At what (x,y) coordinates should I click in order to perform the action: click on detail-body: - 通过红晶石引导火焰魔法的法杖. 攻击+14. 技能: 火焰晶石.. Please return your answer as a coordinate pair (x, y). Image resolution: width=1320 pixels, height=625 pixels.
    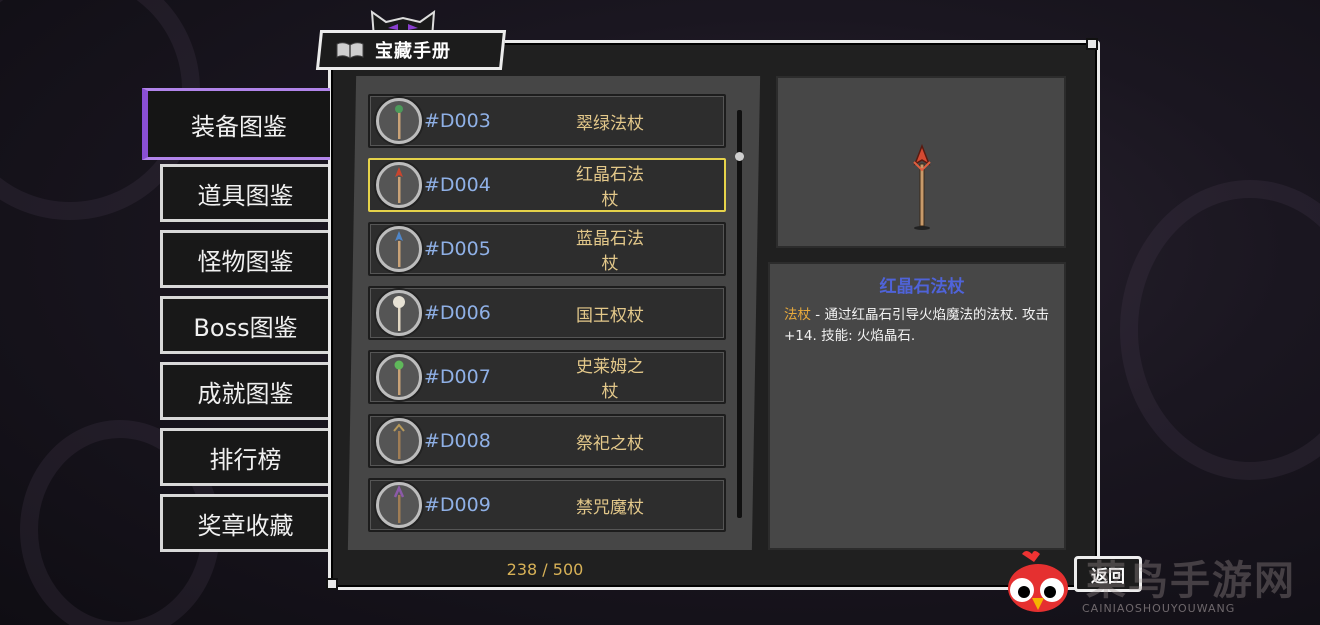
    Looking at the image, I should click on (917, 325).